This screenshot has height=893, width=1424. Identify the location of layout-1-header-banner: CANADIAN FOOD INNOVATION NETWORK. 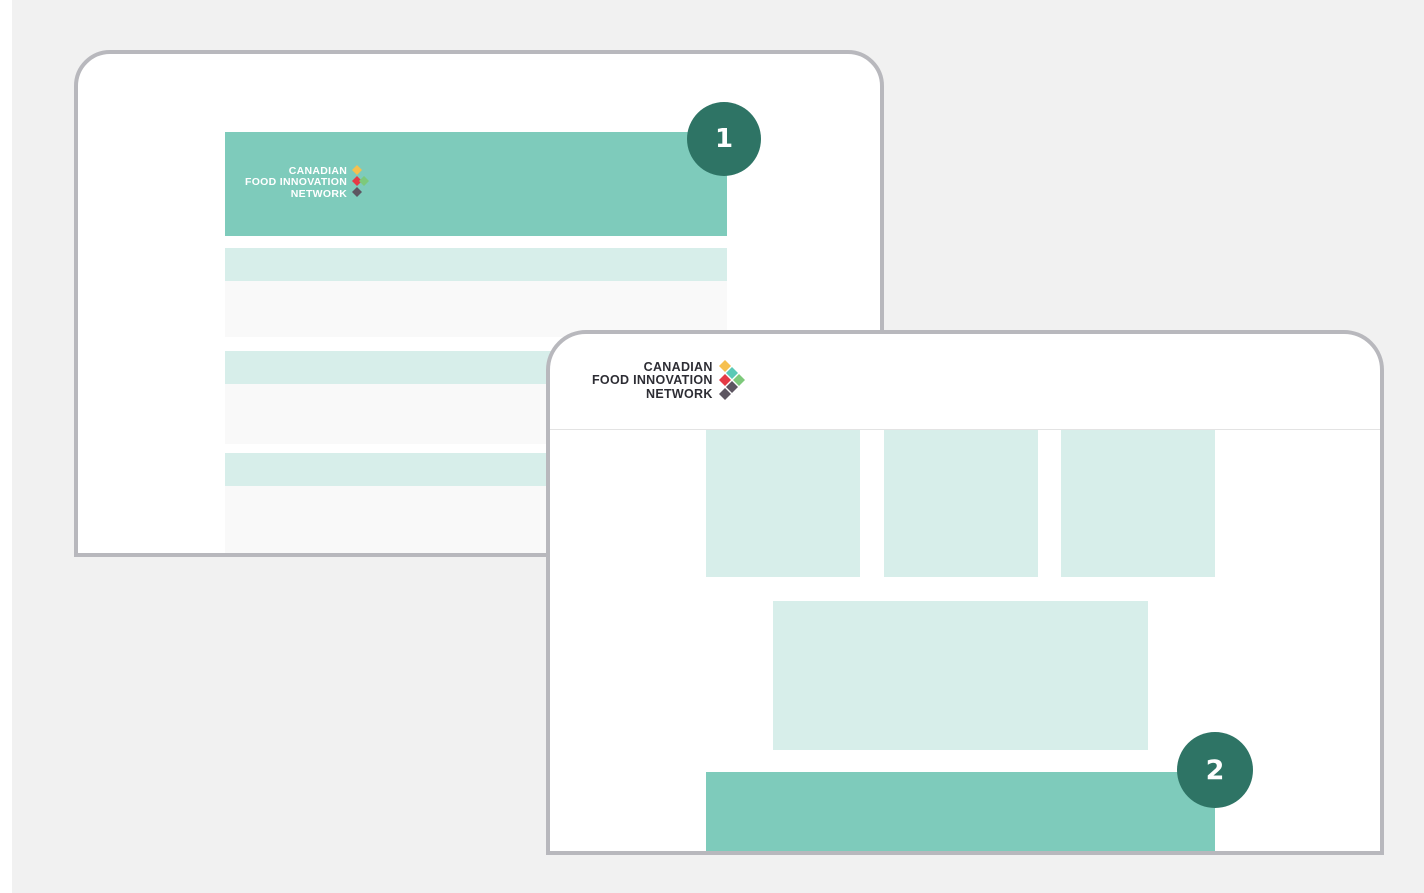
(476, 184).